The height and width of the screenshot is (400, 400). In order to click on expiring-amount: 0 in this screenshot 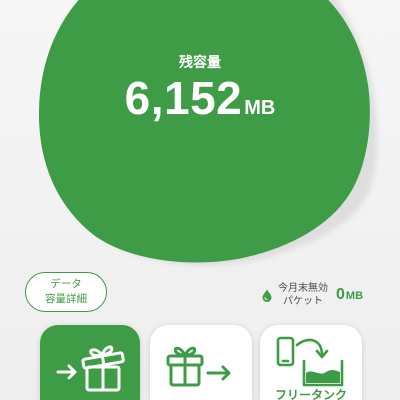, I will do `click(340, 294)`.